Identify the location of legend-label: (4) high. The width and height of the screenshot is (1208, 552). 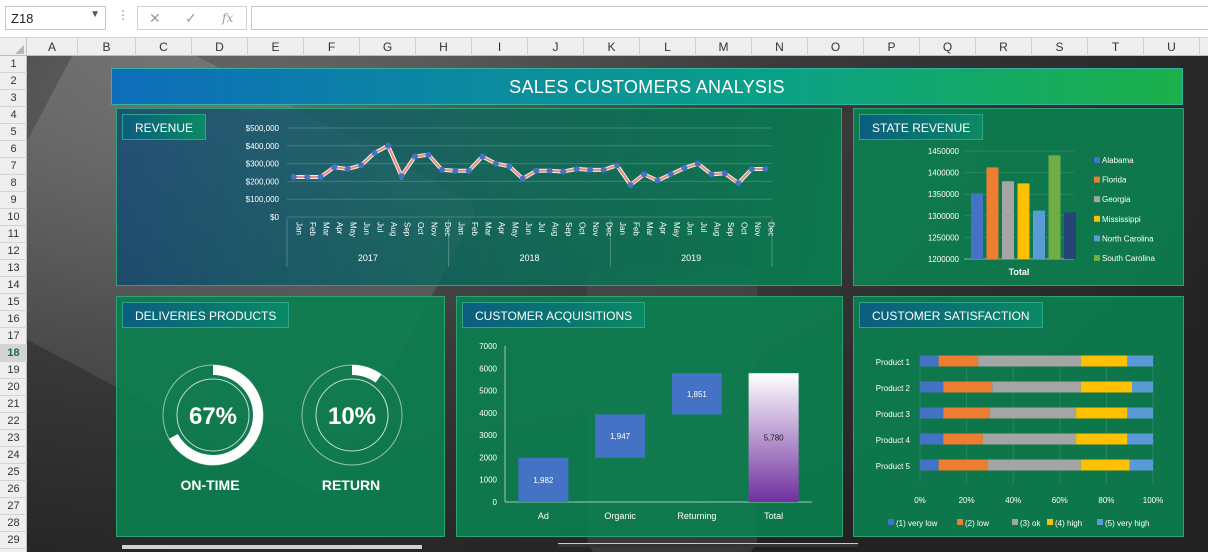
(1068, 523).